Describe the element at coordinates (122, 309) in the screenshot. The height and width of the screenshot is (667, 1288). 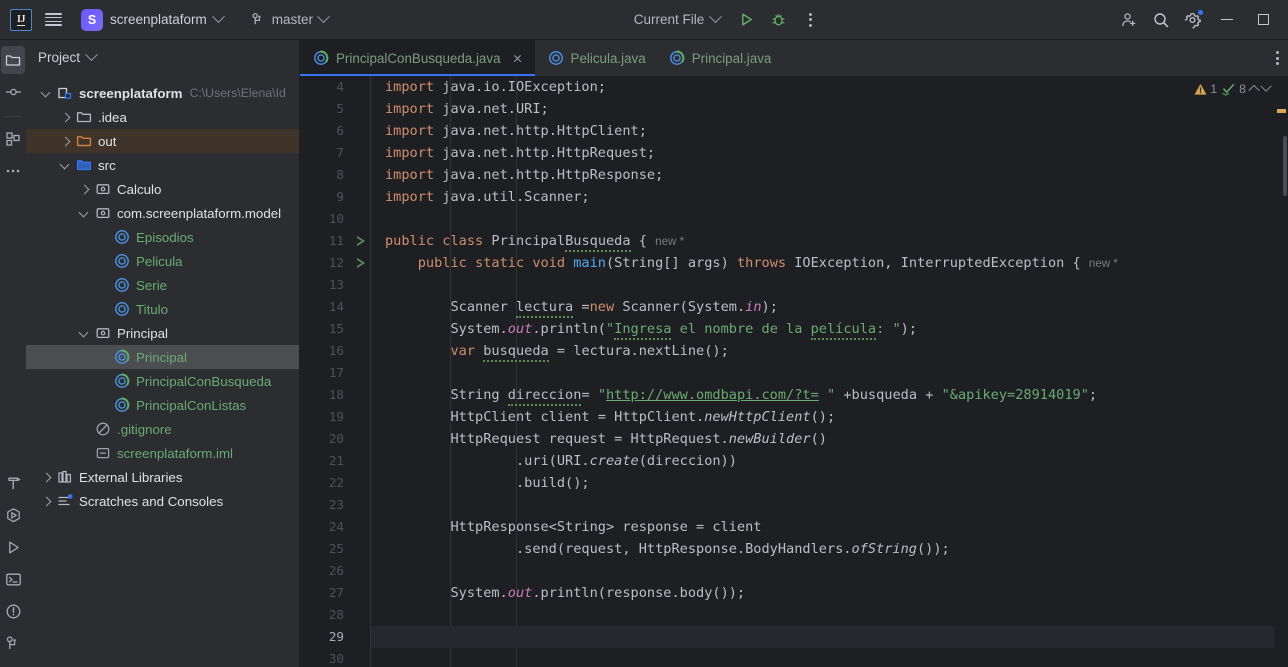
I see `class-icon` at that location.